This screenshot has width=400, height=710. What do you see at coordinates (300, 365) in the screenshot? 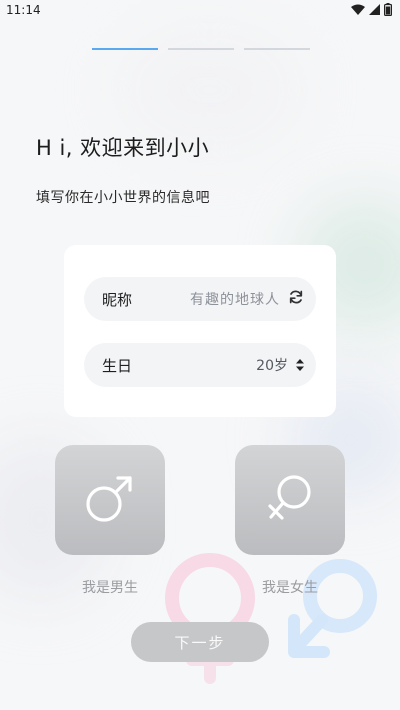
I see `sort-updown-icon` at bounding box center [300, 365].